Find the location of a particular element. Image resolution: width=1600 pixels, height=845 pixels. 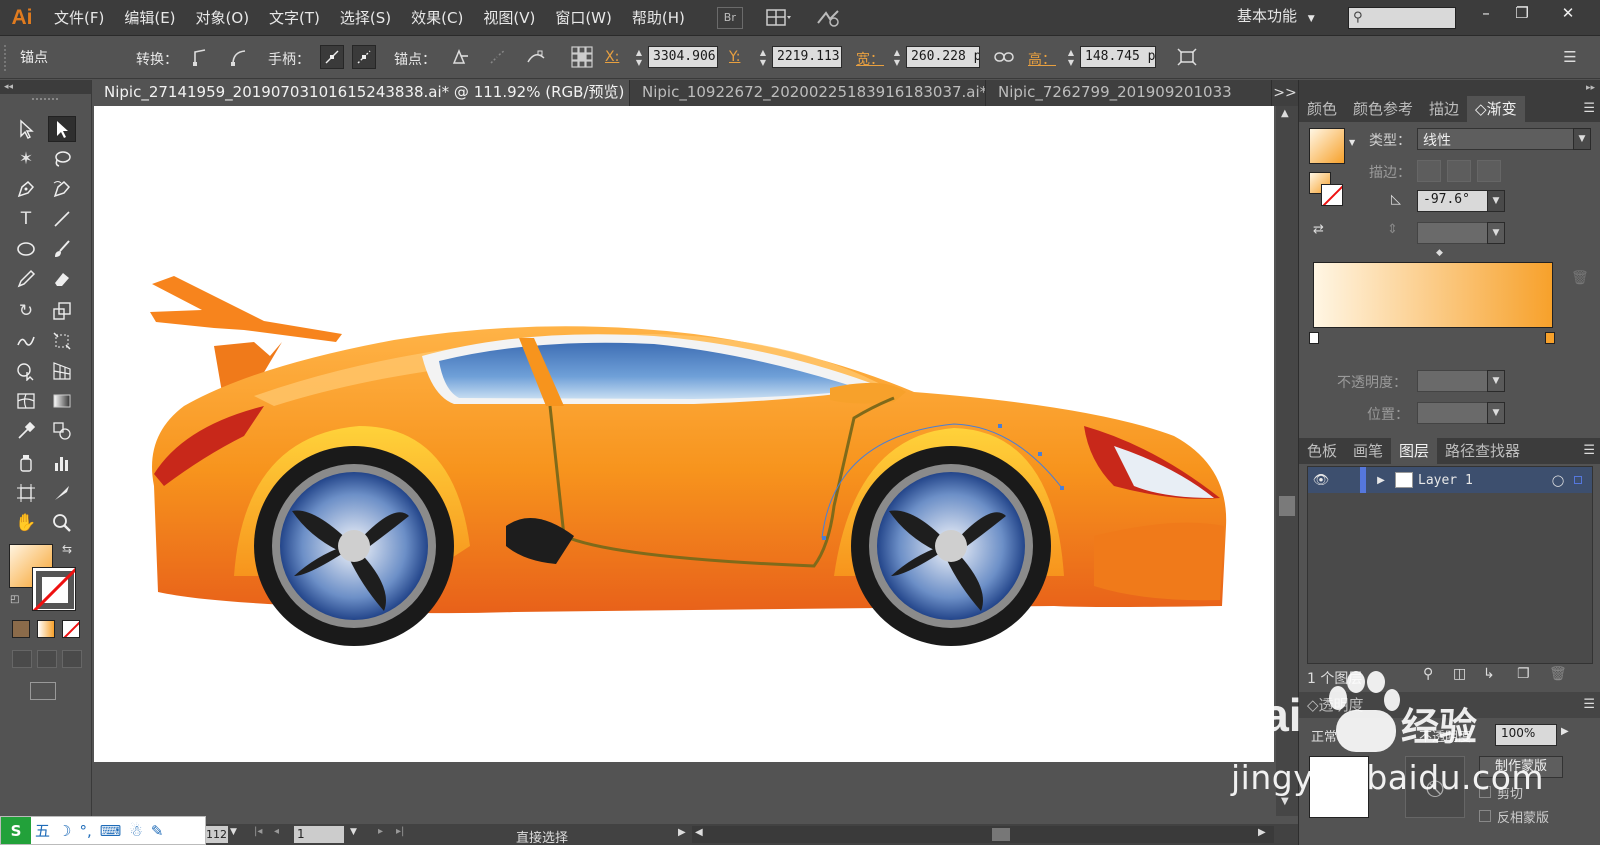

menu-file: 文件(F) is located at coordinates (79, 18).